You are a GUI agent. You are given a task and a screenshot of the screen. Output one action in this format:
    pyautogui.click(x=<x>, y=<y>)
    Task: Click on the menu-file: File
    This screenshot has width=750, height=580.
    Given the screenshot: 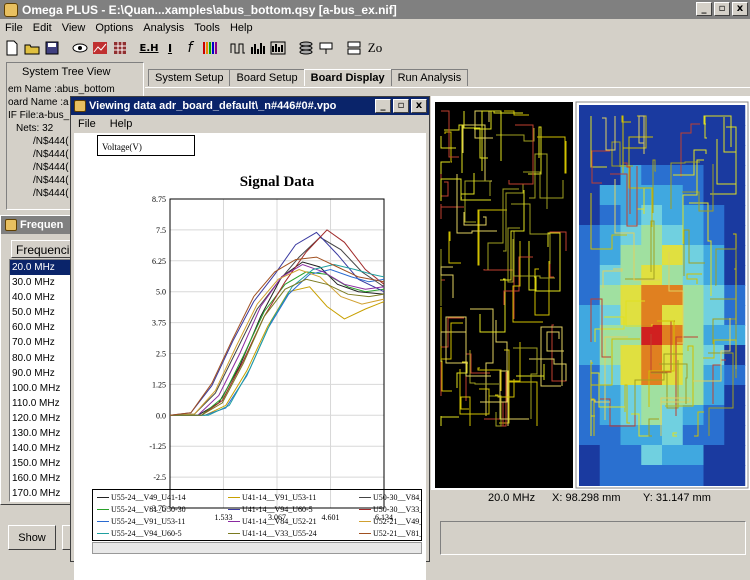 What is the action you would take?
    pyautogui.click(x=14, y=28)
    